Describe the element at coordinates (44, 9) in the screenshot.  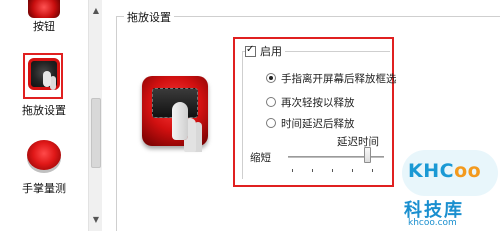
I see `button-icon` at that location.